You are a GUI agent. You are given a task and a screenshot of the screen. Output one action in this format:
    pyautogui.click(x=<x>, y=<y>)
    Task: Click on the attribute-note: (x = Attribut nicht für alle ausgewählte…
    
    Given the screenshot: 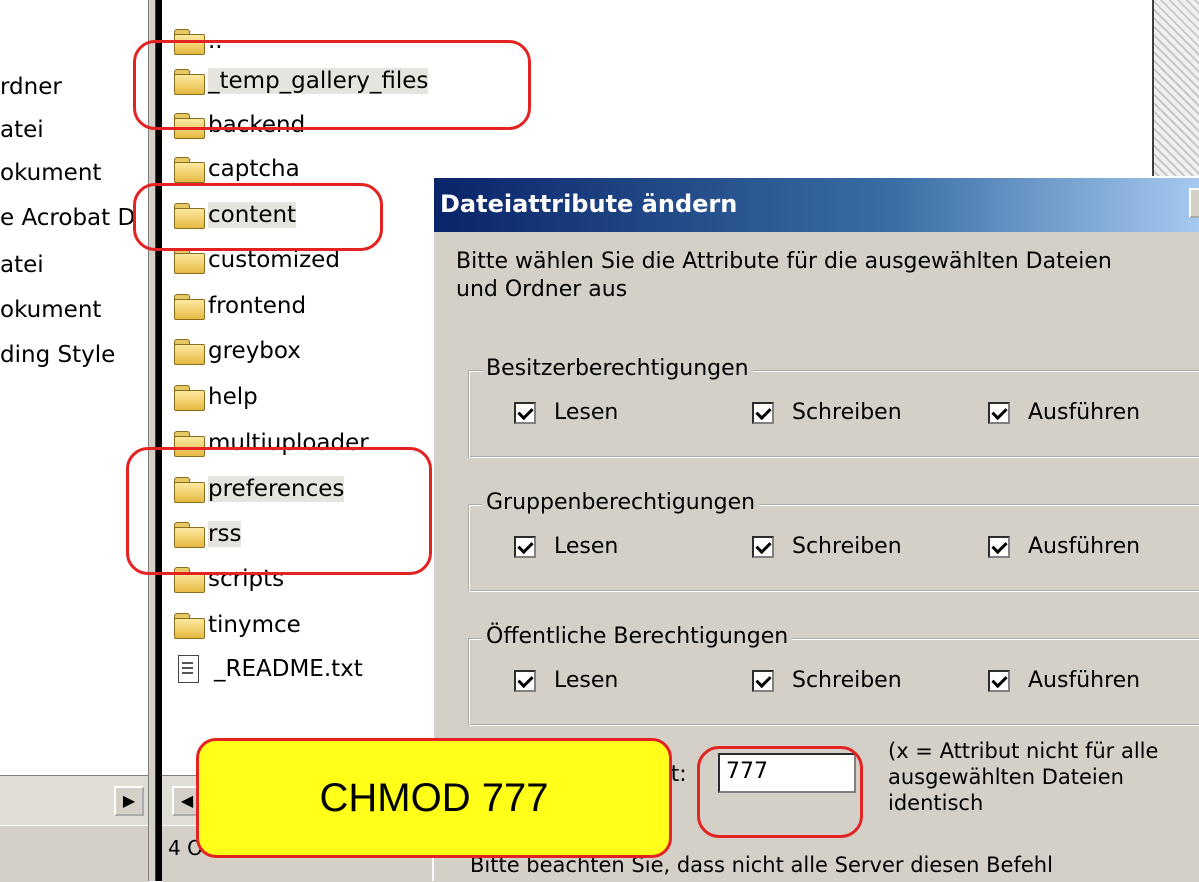 What is the action you would take?
    pyautogui.click(x=1023, y=777)
    